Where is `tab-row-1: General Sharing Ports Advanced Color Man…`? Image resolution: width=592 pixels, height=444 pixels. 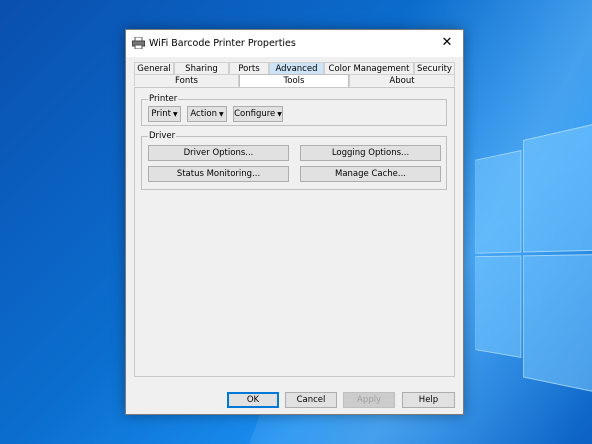
tab-row-1: General Sharing Ports Advanced Color Man… is located at coordinates (294, 68).